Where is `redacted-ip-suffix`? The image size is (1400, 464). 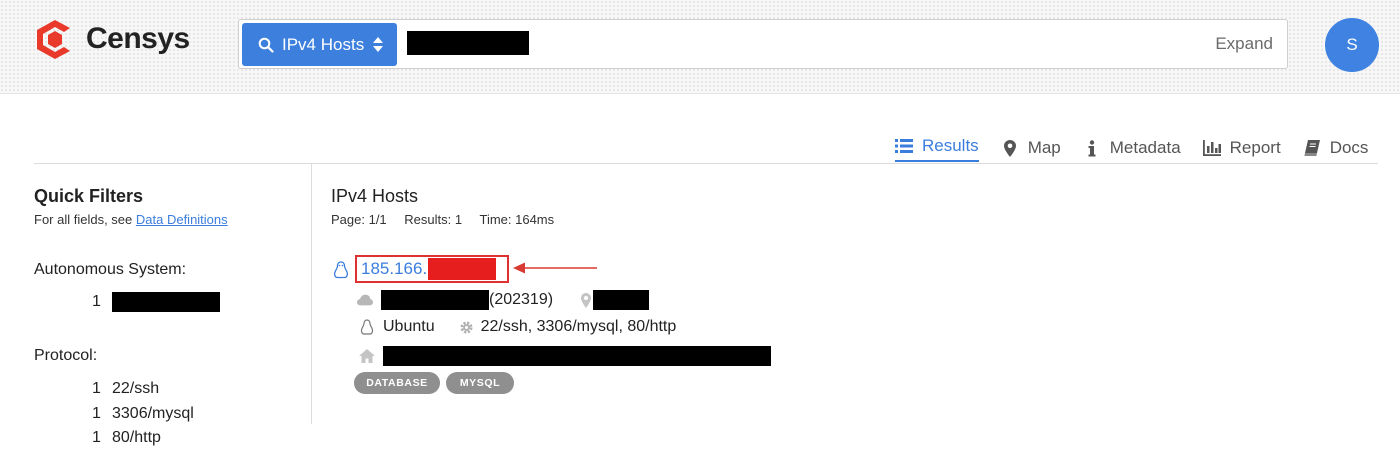
redacted-ip-suffix is located at coordinates (462, 269).